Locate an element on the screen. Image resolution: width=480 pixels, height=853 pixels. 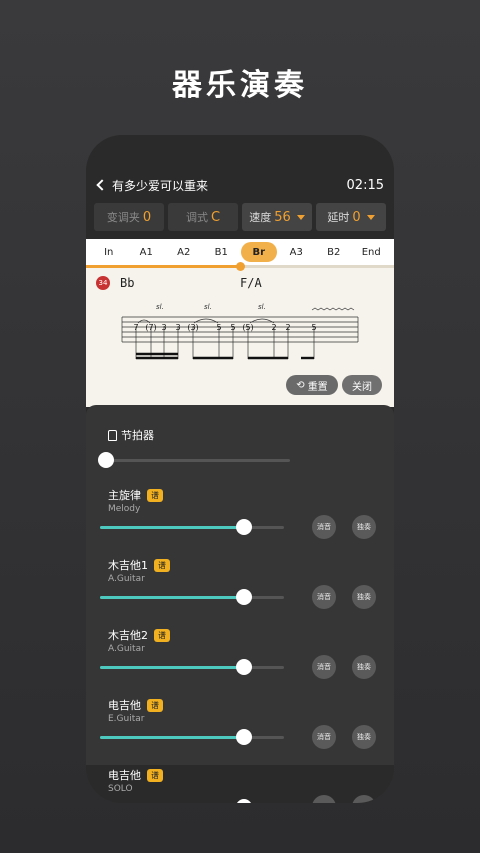
section-tab: In is located at coordinates (109, 252).